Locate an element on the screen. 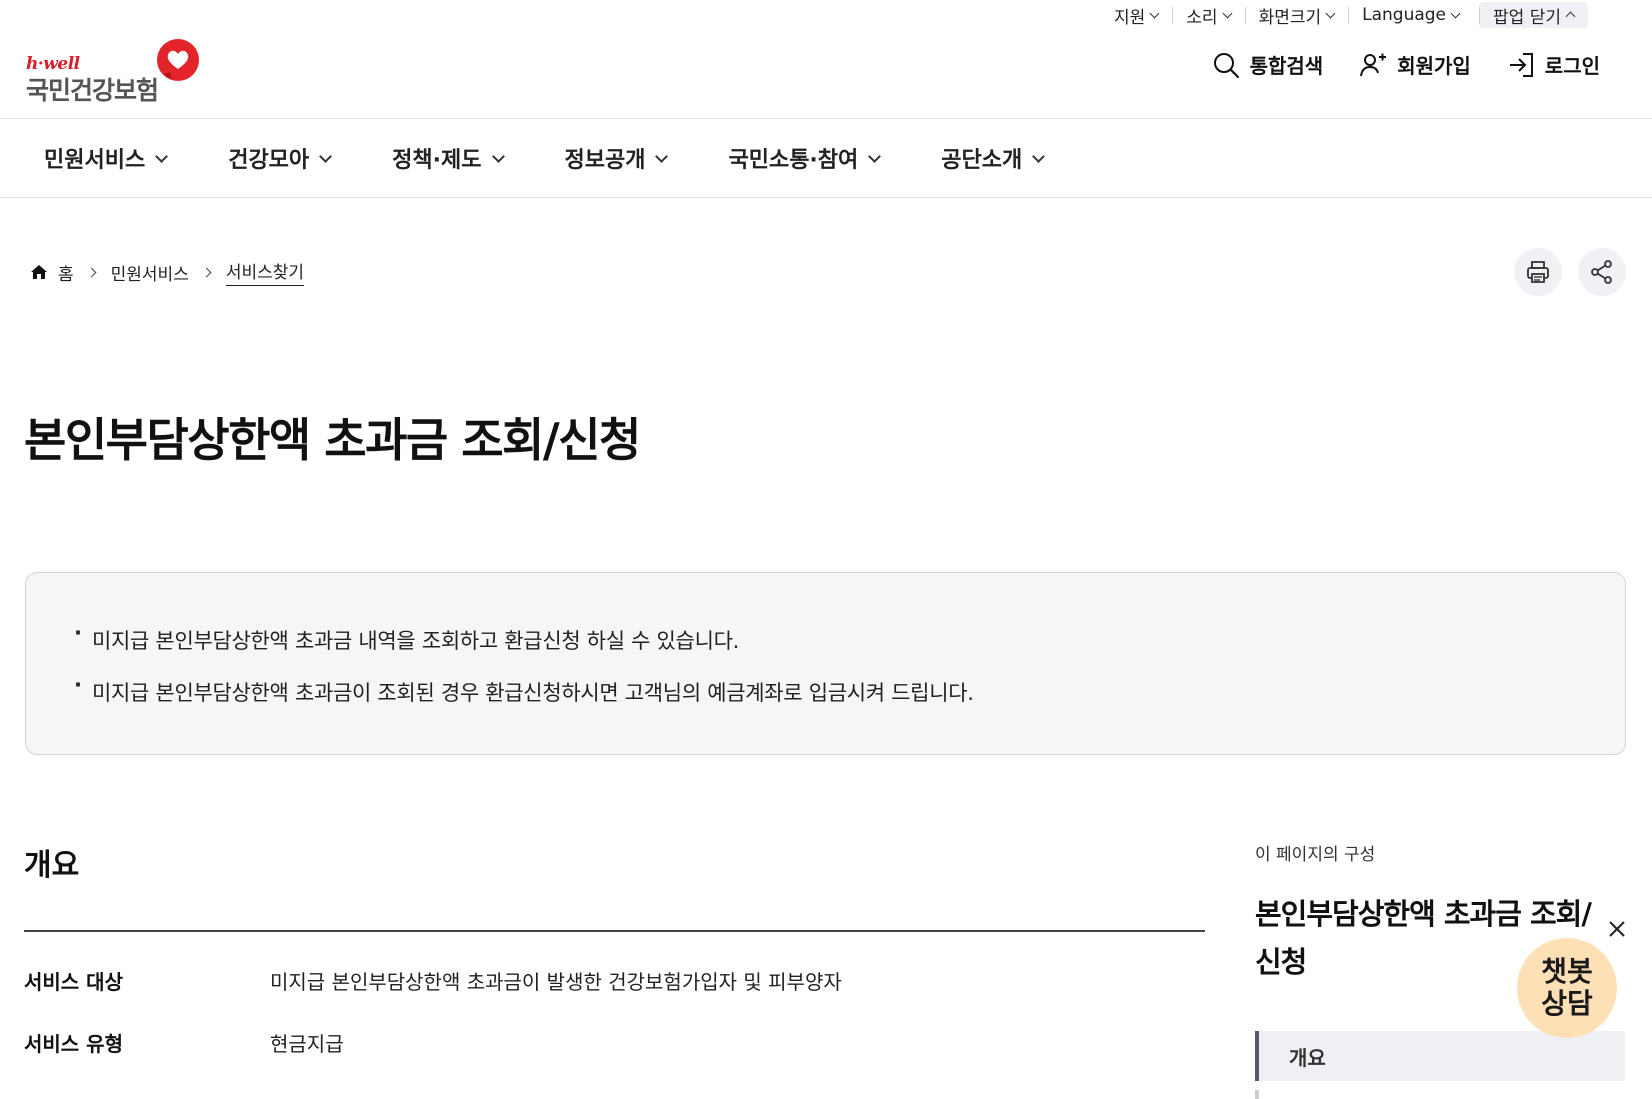  gnb-item-about: 공단소개 is located at coordinates (993, 158).